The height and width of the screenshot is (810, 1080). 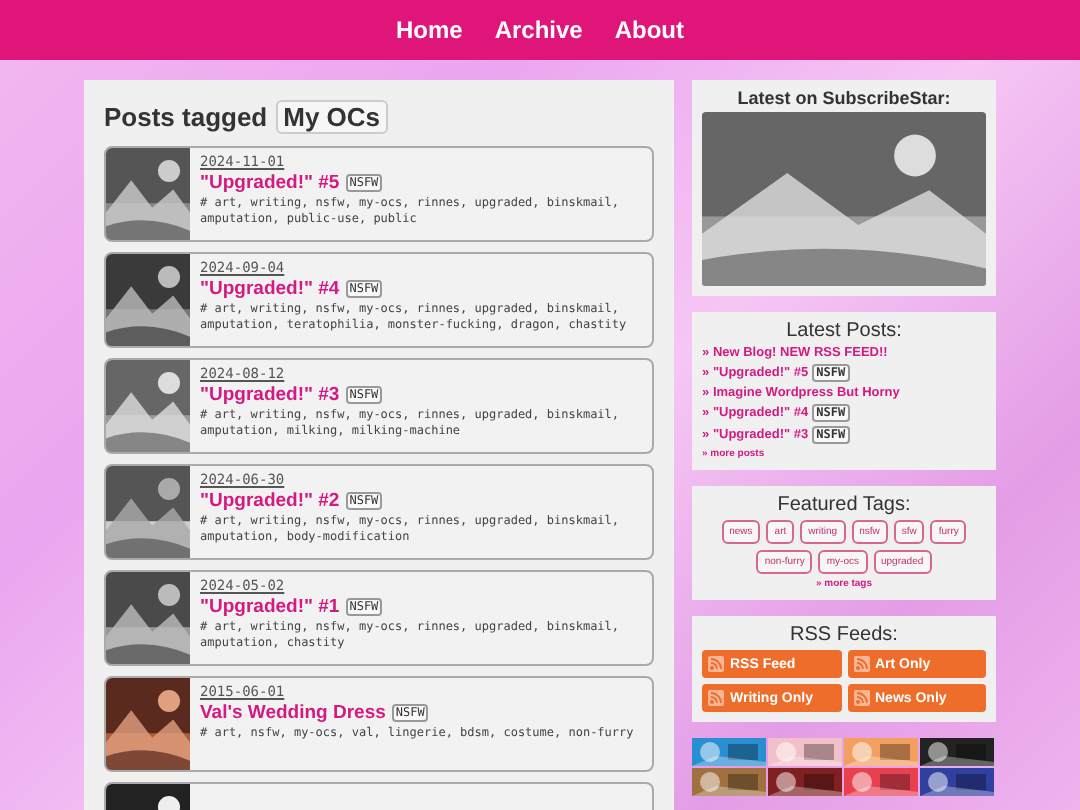 What do you see at coordinates (844, 98) in the screenshot?
I see `panel-title: Latest on SubscribeStar:` at bounding box center [844, 98].